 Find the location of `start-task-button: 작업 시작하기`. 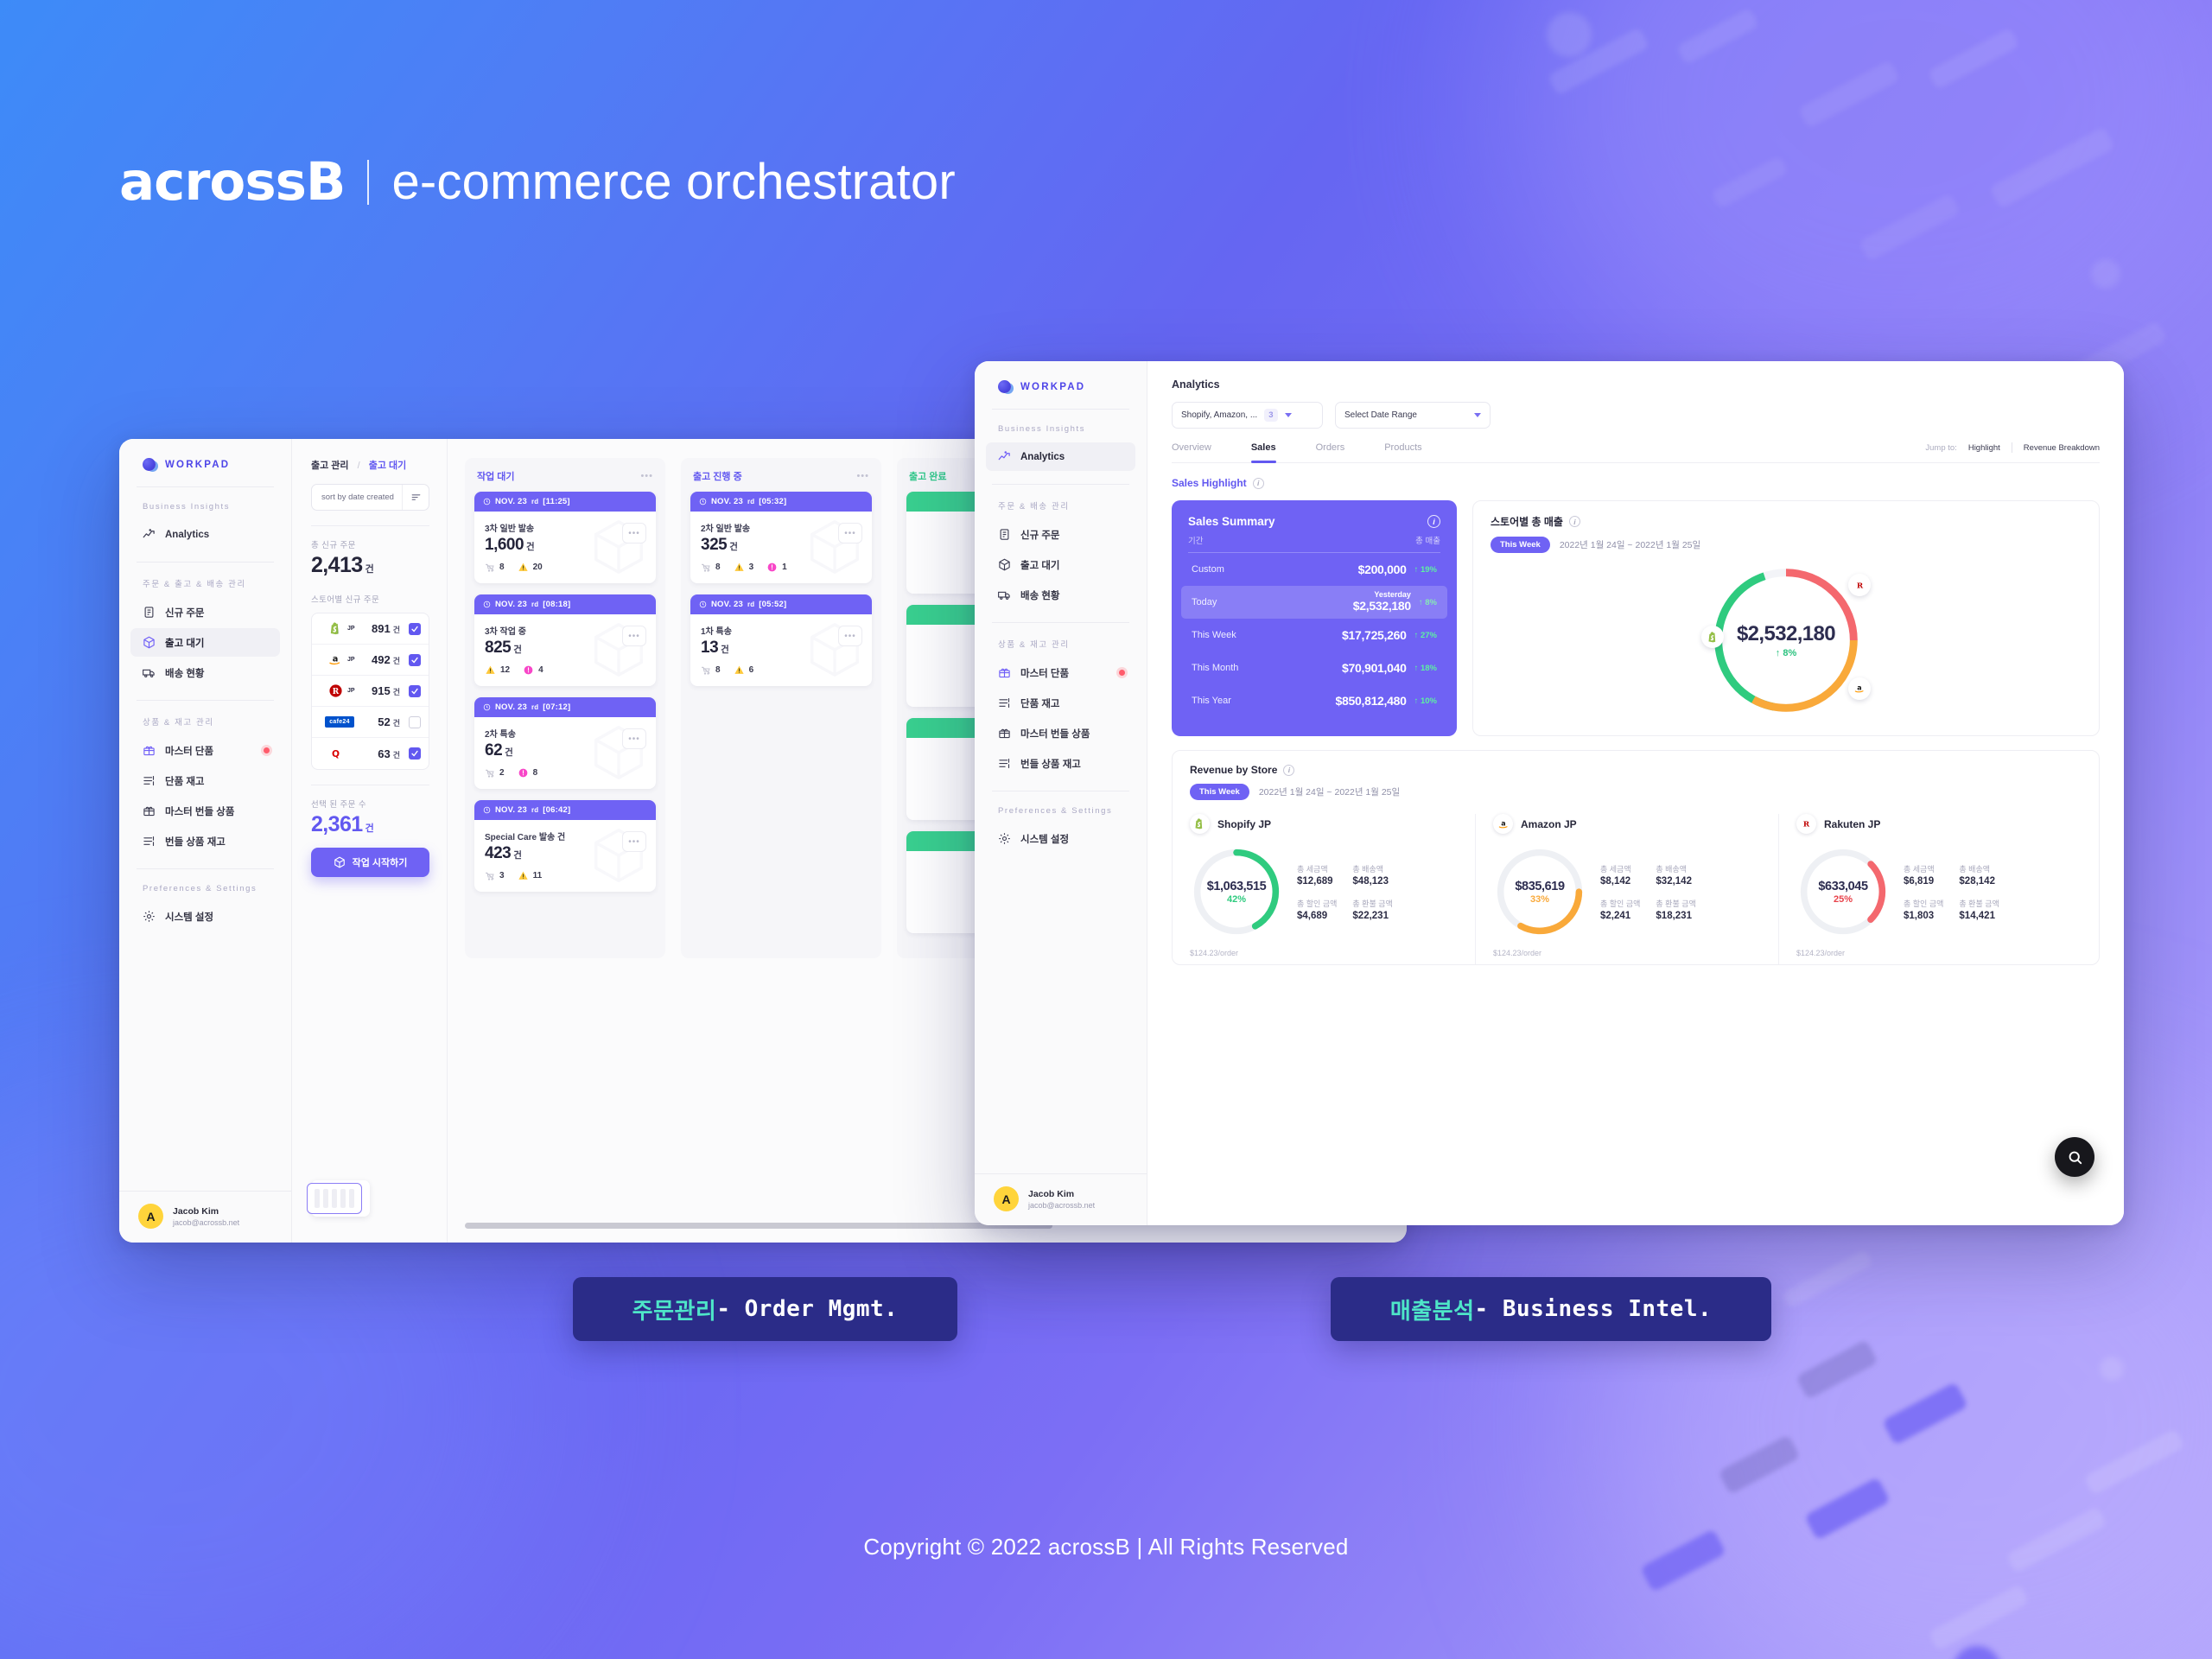

start-task-button: 작업 시작하기 is located at coordinates (370, 862).